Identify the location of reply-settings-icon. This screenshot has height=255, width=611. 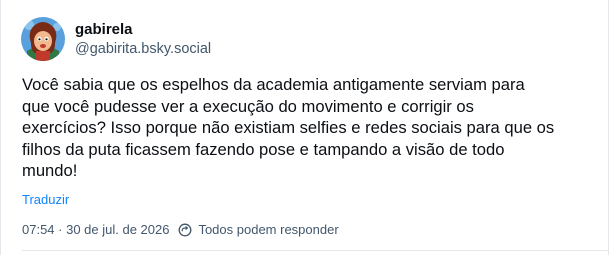
(185, 230).